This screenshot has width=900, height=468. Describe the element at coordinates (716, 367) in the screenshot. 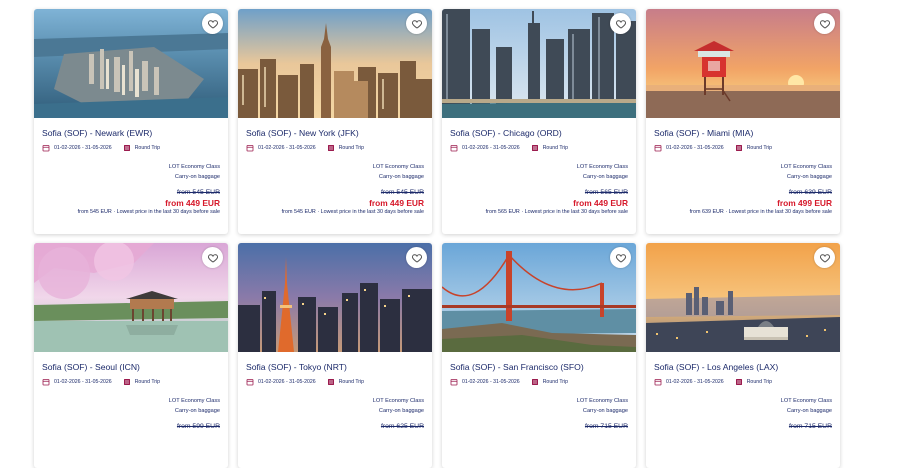

I see `route-title: Sofia (SOF) - Los Angeles (LAX)` at that location.